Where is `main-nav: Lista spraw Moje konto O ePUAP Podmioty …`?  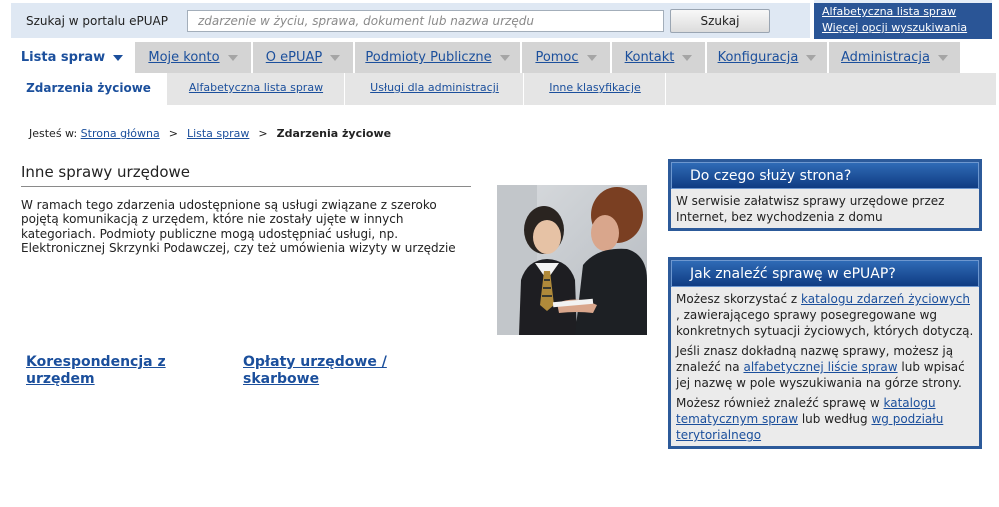
main-nav: Lista spraw Moje konto O ePUAP Podmioty … is located at coordinates (503, 57).